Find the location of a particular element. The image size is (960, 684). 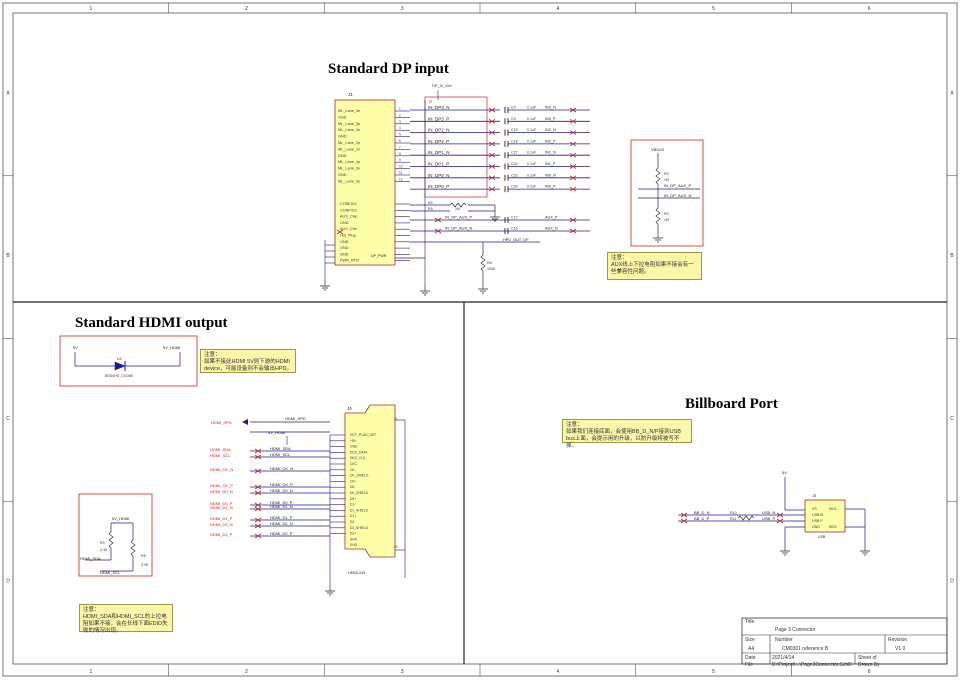

dp-cap-ref: C18 is located at coordinates (514, 141).